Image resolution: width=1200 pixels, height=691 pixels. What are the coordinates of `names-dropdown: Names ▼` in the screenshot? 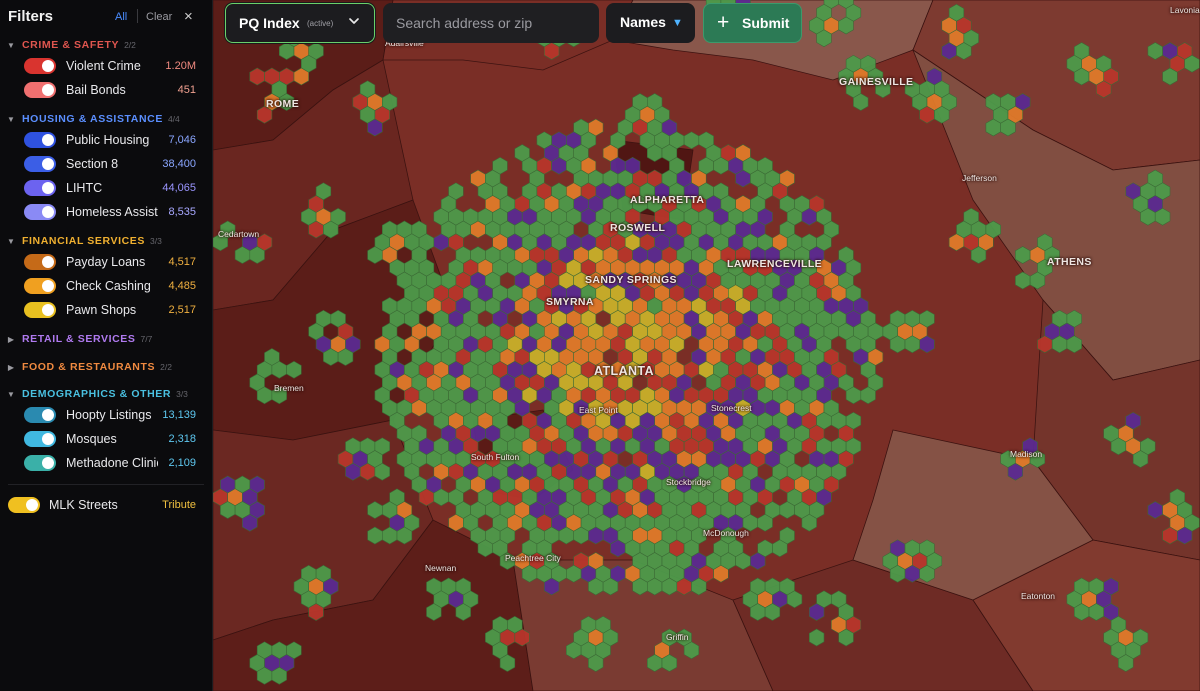 It's located at (650, 23).